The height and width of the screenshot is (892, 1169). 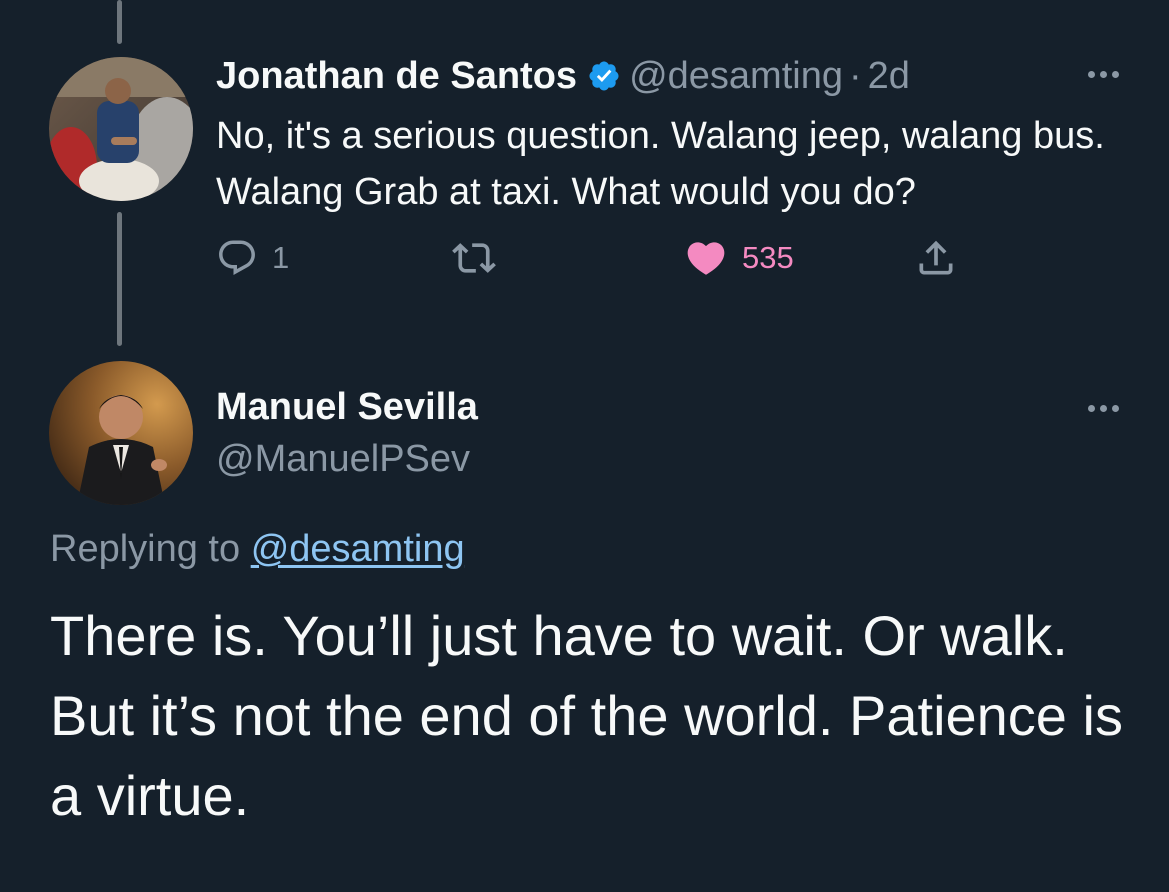 I want to click on retweet-button, so click(x=474, y=258).